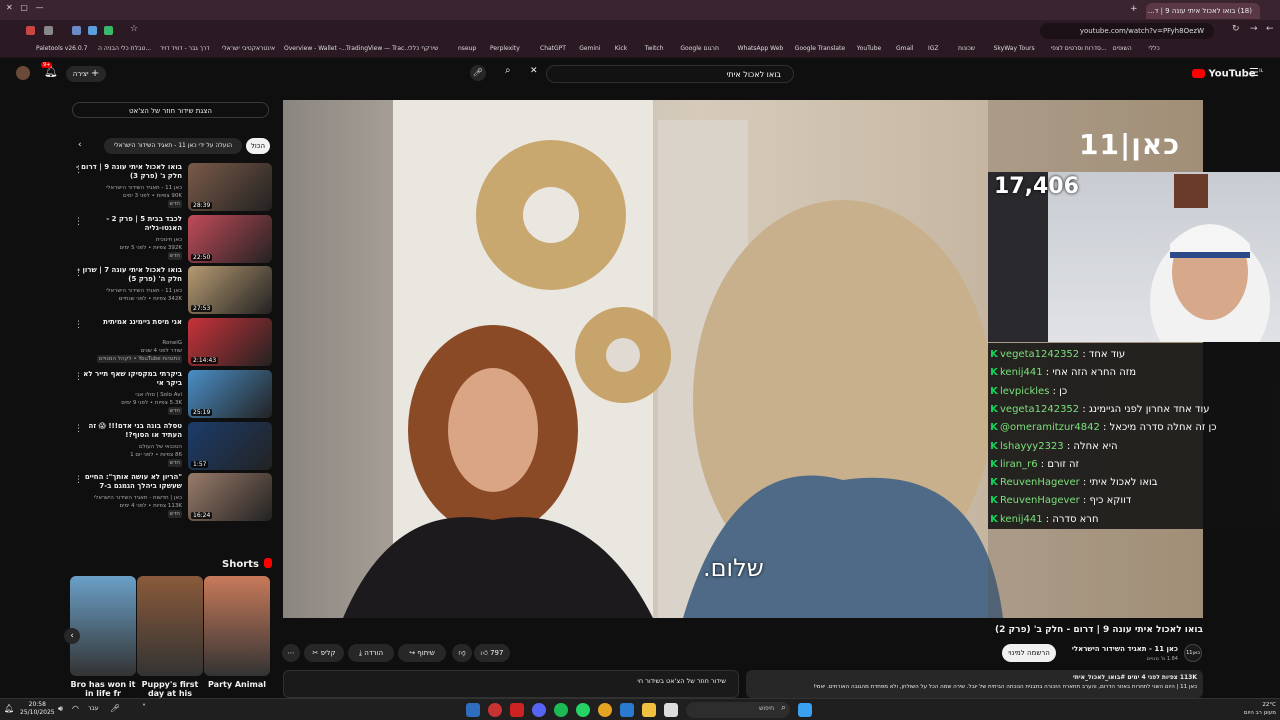 The image size is (1280, 720). I want to click on spotify-icon, so click(561, 710).